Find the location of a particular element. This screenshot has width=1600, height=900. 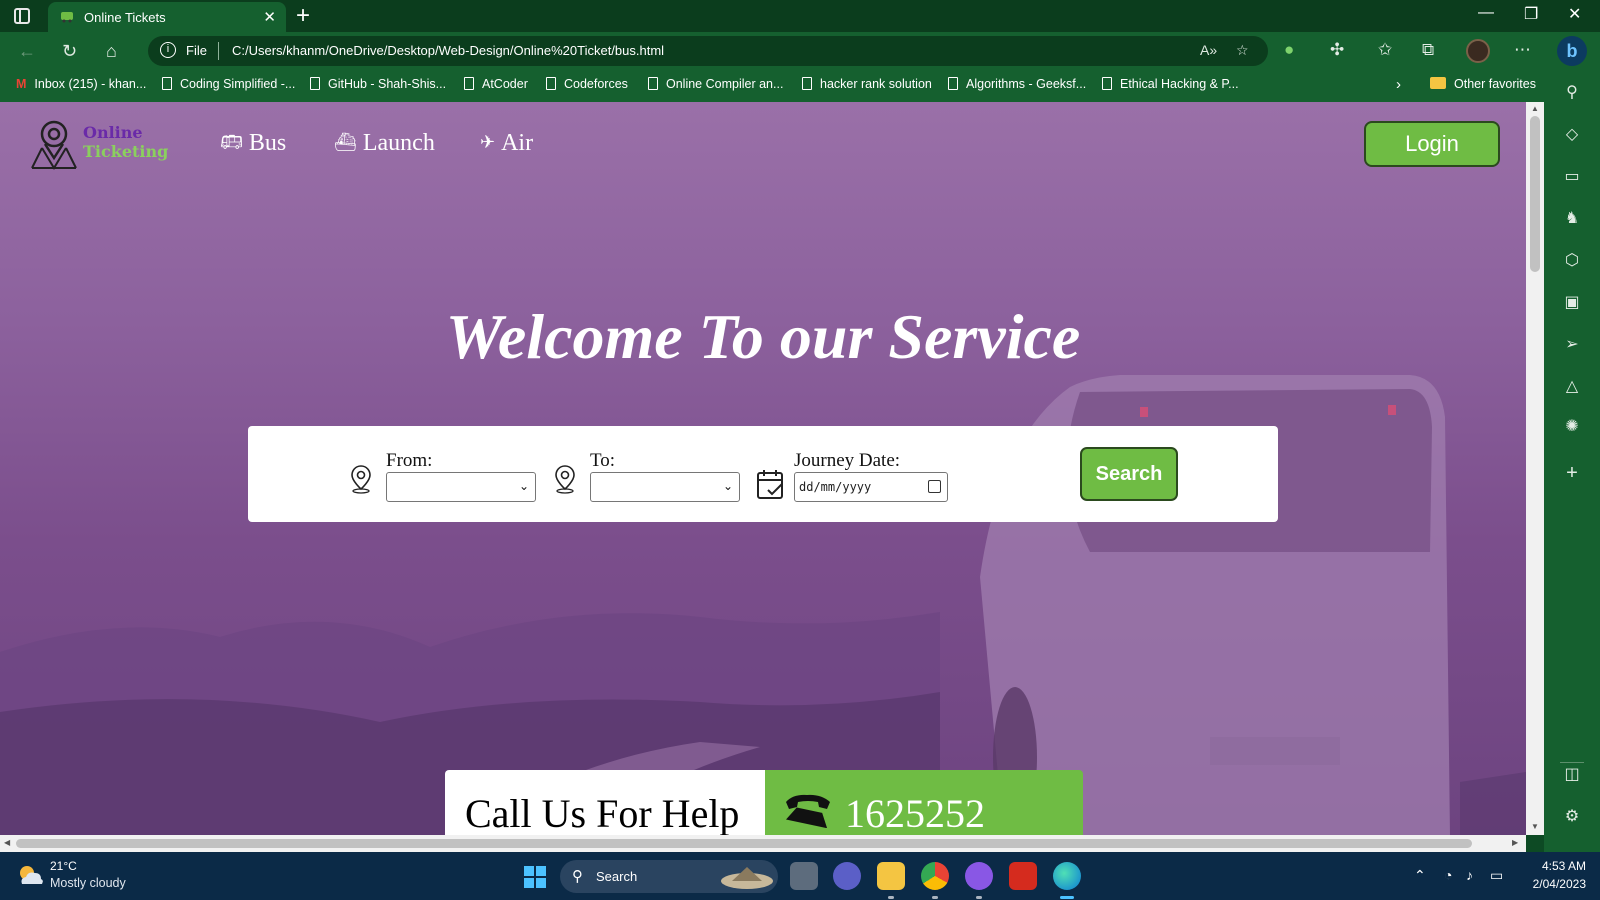

chevron-right-icon: › is located at coordinates (1398, 84).